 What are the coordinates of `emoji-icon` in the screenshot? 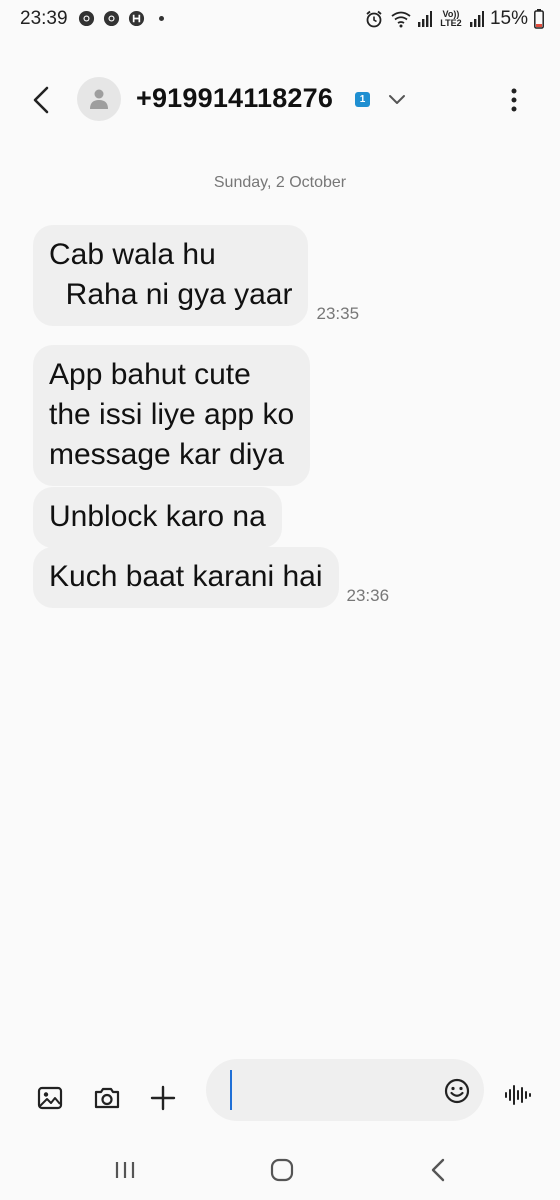 It's located at (457, 1091).